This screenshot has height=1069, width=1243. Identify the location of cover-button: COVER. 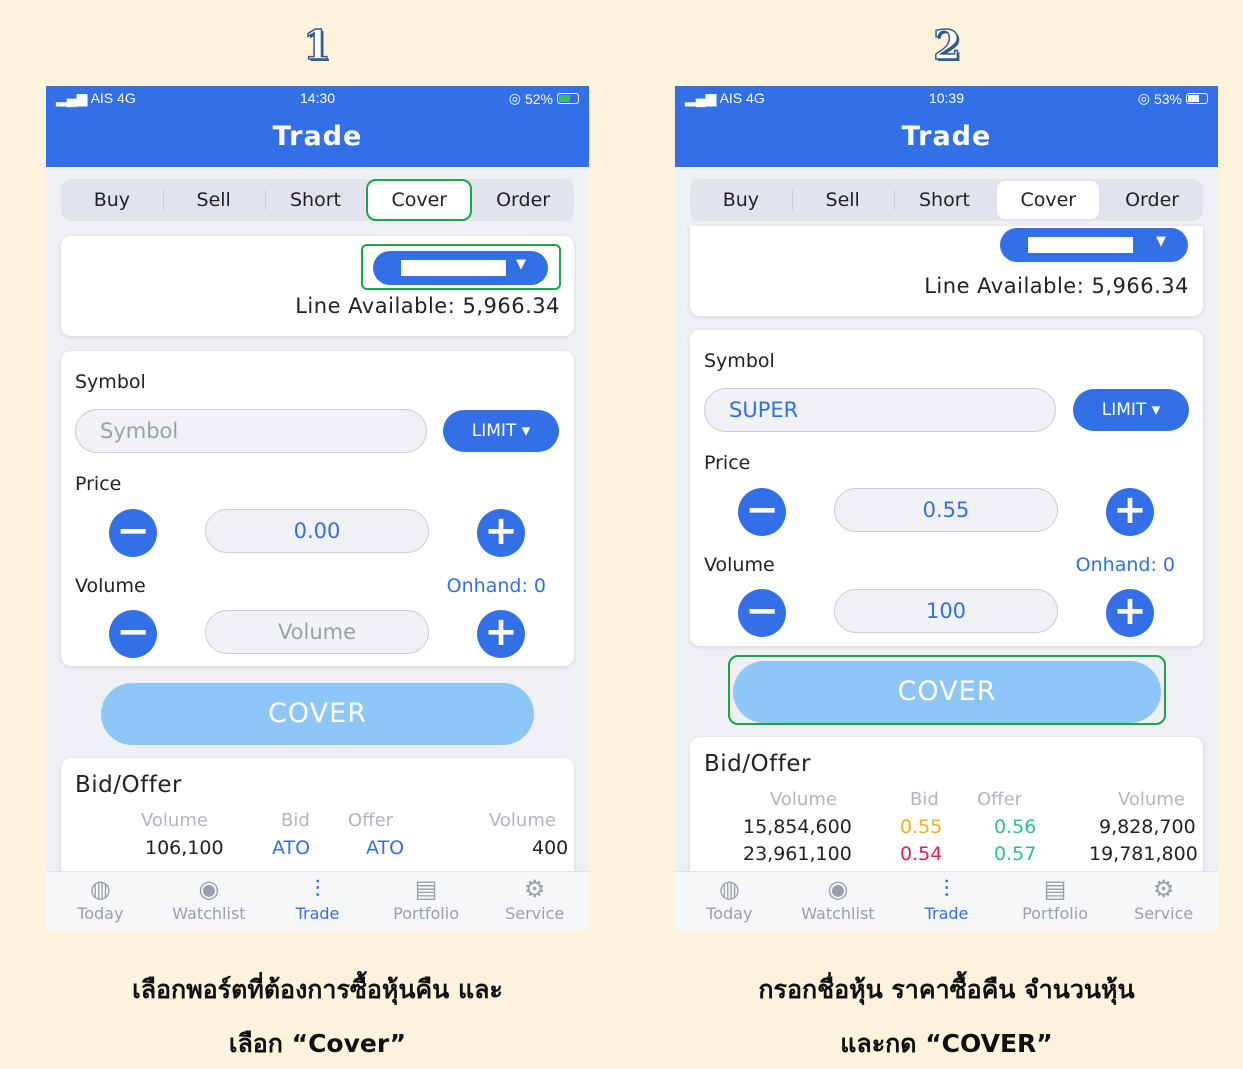
(317, 714).